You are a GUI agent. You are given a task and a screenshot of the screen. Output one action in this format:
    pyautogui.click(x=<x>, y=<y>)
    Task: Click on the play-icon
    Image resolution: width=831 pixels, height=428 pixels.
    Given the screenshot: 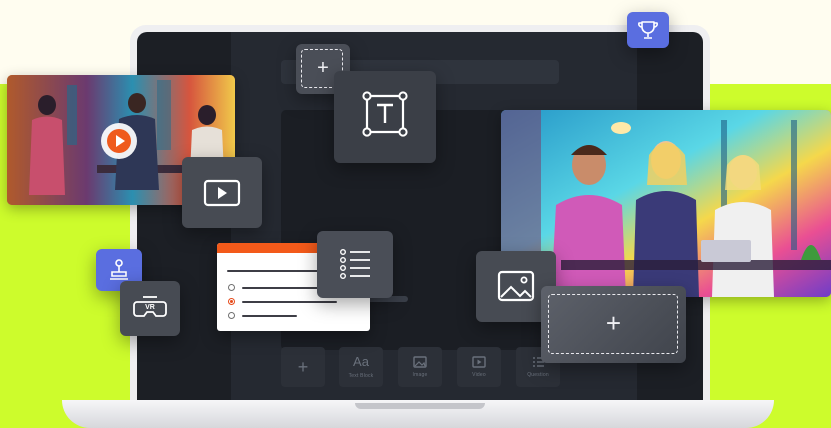 What is the action you would take?
    pyautogui.click(x=119, y=141)
    